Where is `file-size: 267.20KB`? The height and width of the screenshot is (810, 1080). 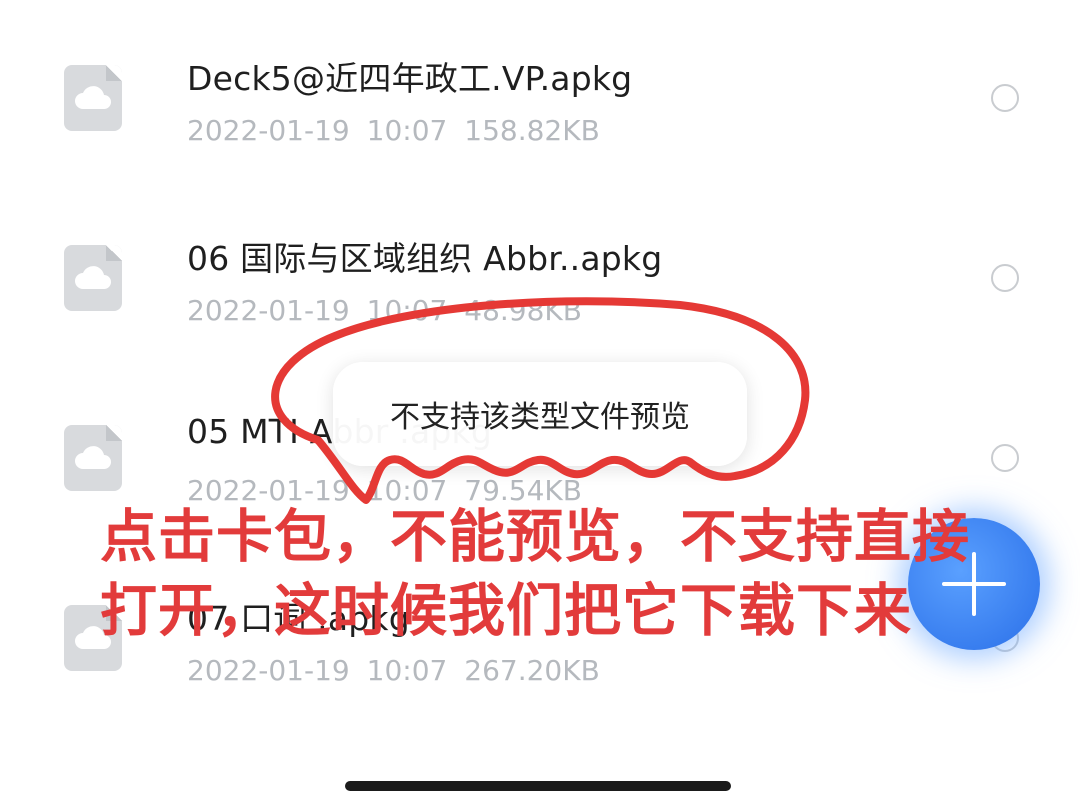 file-size: 267.20KB is located at coordinates (532, 670).